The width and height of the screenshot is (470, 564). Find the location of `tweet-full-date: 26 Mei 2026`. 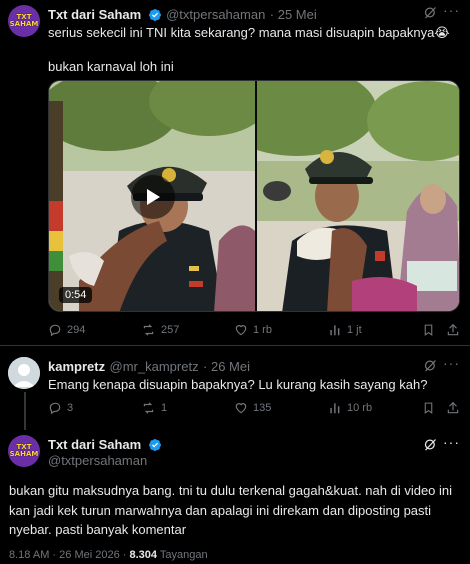

tweet-full-date: 26 Mei 2026 is located at coordinates (89, 555).